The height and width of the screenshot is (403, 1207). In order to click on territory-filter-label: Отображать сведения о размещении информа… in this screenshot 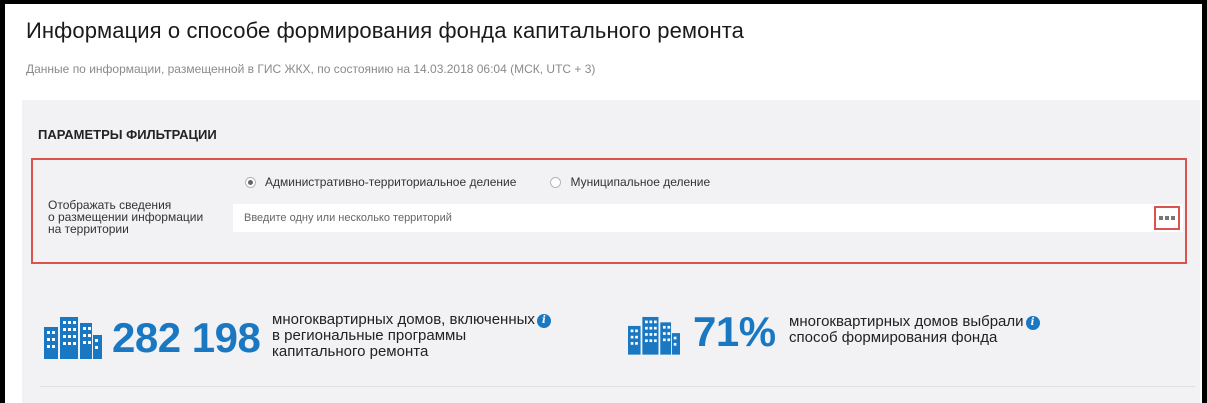, I will do `click(135, 217)`.